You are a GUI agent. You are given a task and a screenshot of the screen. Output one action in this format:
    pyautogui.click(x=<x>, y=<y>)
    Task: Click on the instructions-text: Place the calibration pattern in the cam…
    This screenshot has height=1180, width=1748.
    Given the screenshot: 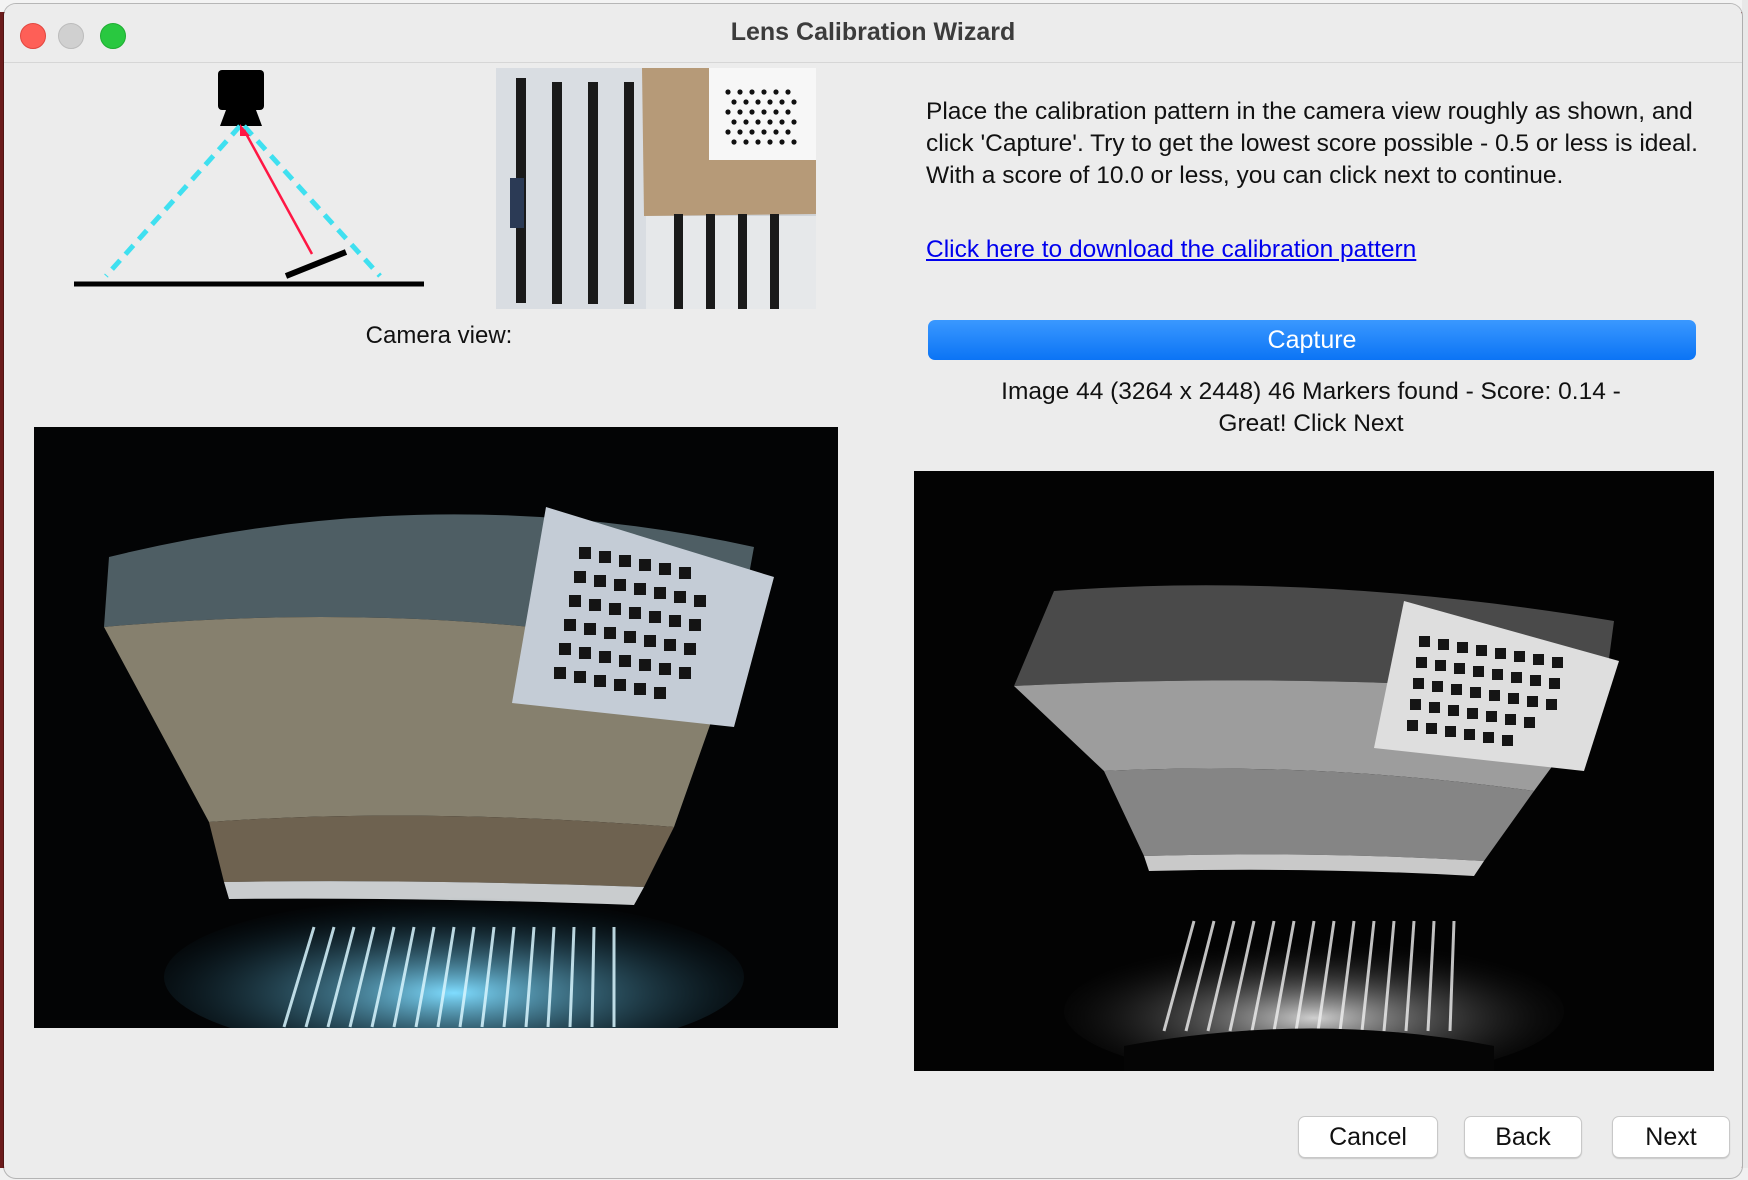 What is the action you would take?
    pyautogui.click(x=1312, y=143)
    